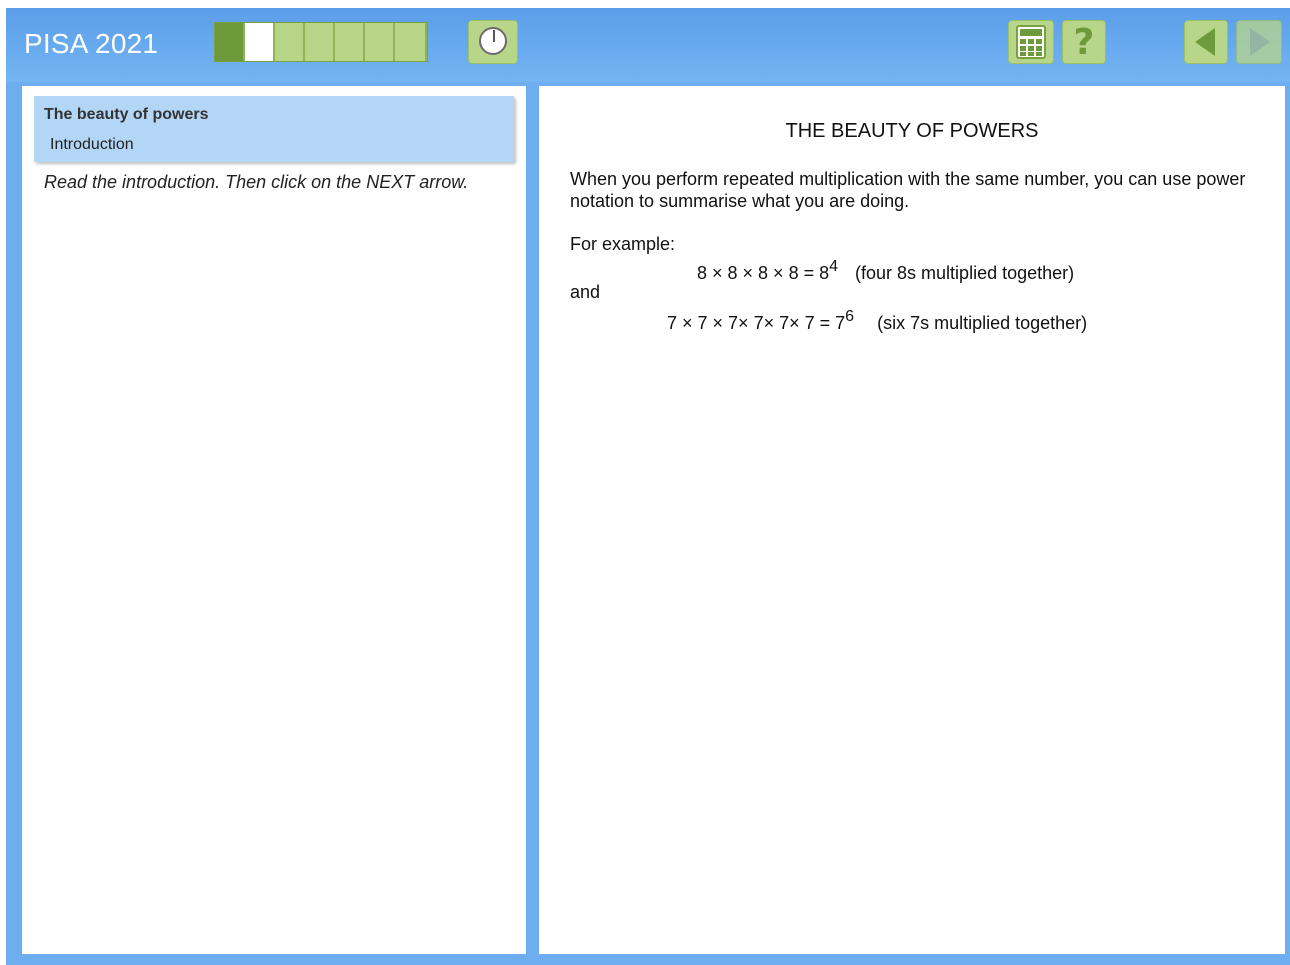 The height and width of the screenshot is (965, 1290). I want to click on help-button: ?, so click(1084, 42).